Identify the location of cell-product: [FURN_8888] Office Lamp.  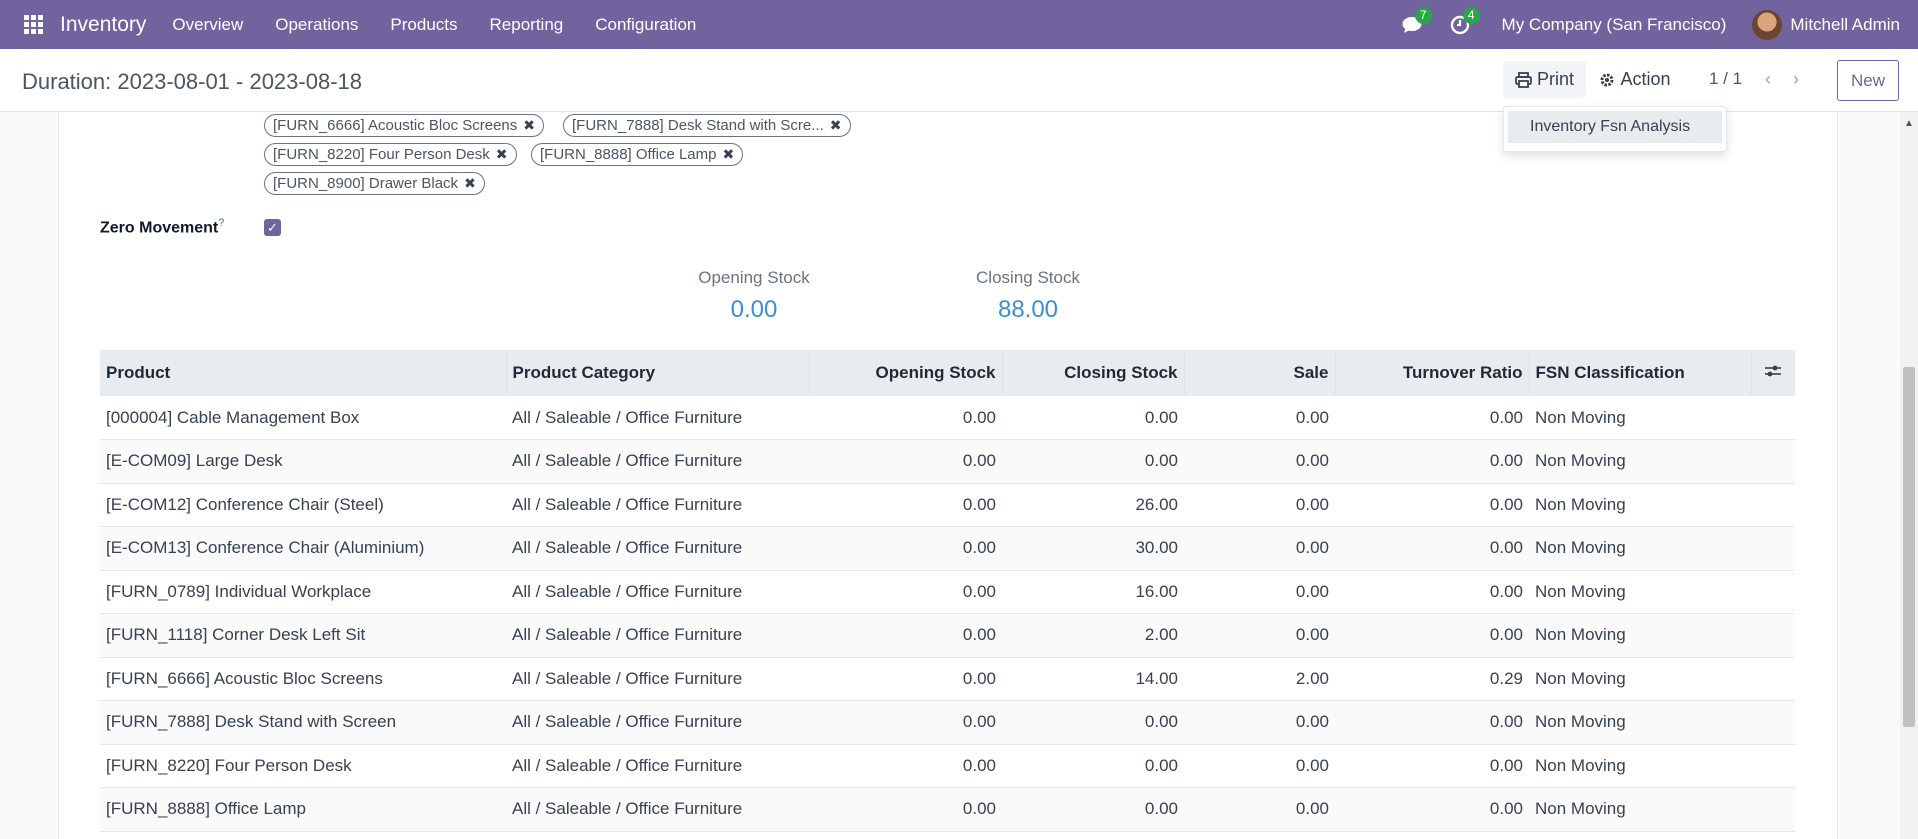
(303, 809).